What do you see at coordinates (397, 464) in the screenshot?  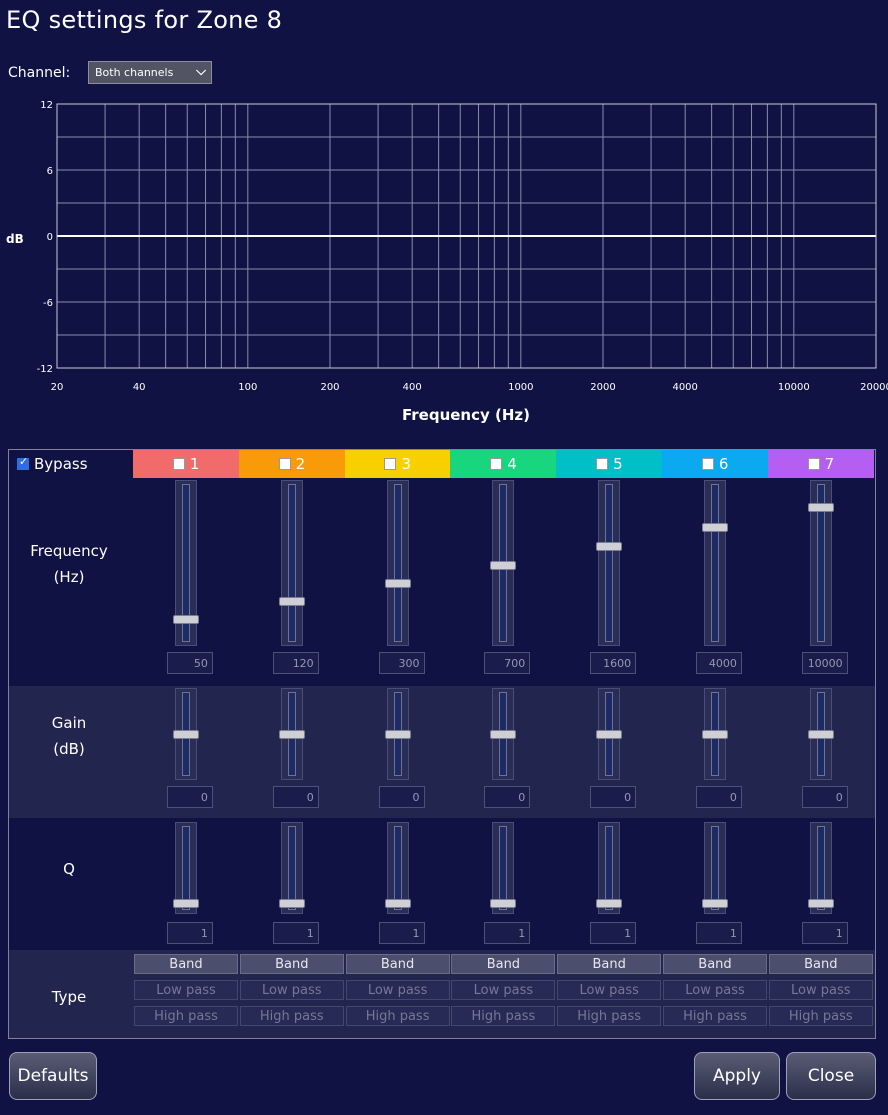 I see `band-header-3: 3` at bounding box center [397, 464].